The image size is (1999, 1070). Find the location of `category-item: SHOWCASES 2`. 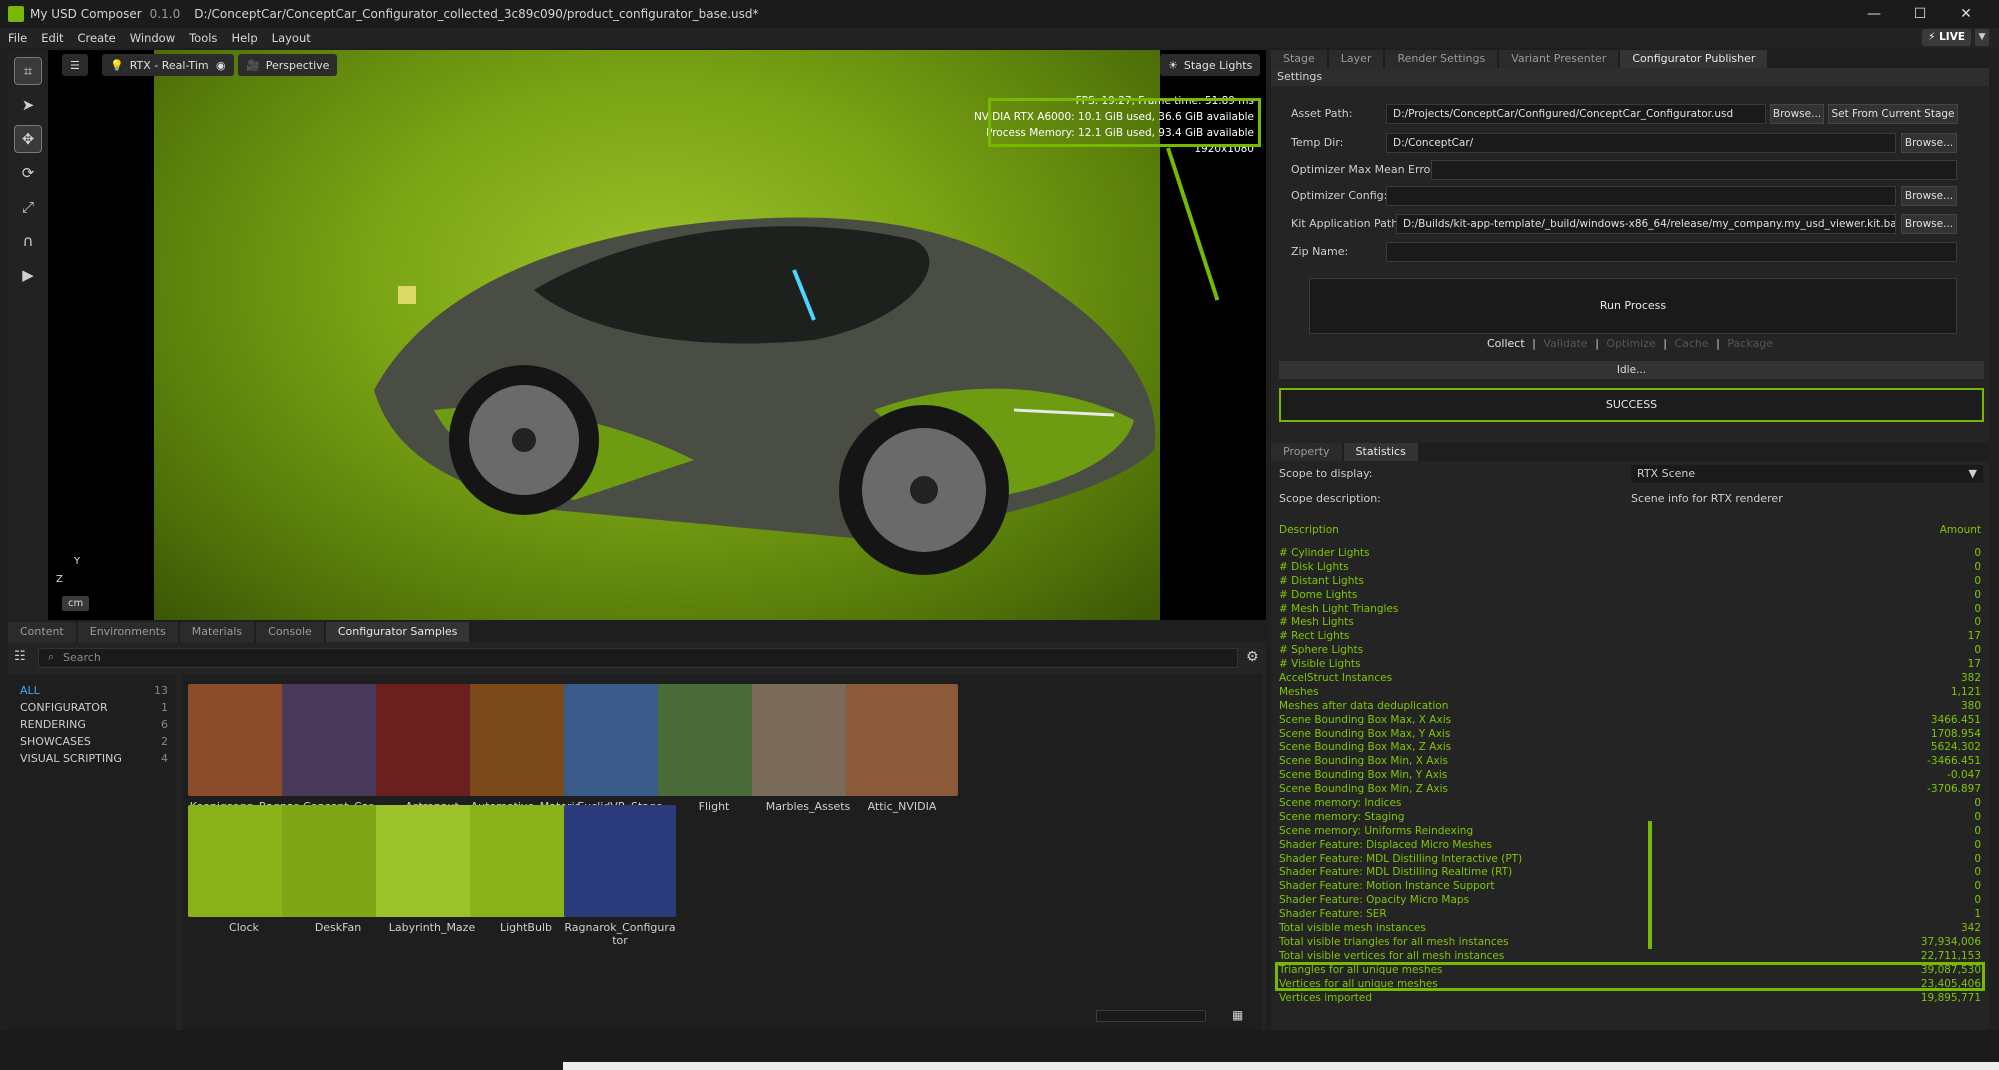

category-item: SHOWCASES 2 is located at coordinates (92, 741).